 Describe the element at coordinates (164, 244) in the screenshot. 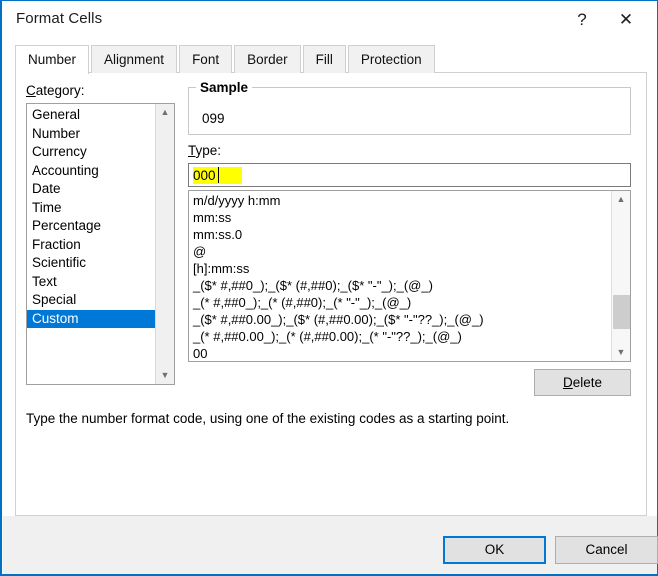

I see `category-scrollbar: ▲ ▼` at that location.